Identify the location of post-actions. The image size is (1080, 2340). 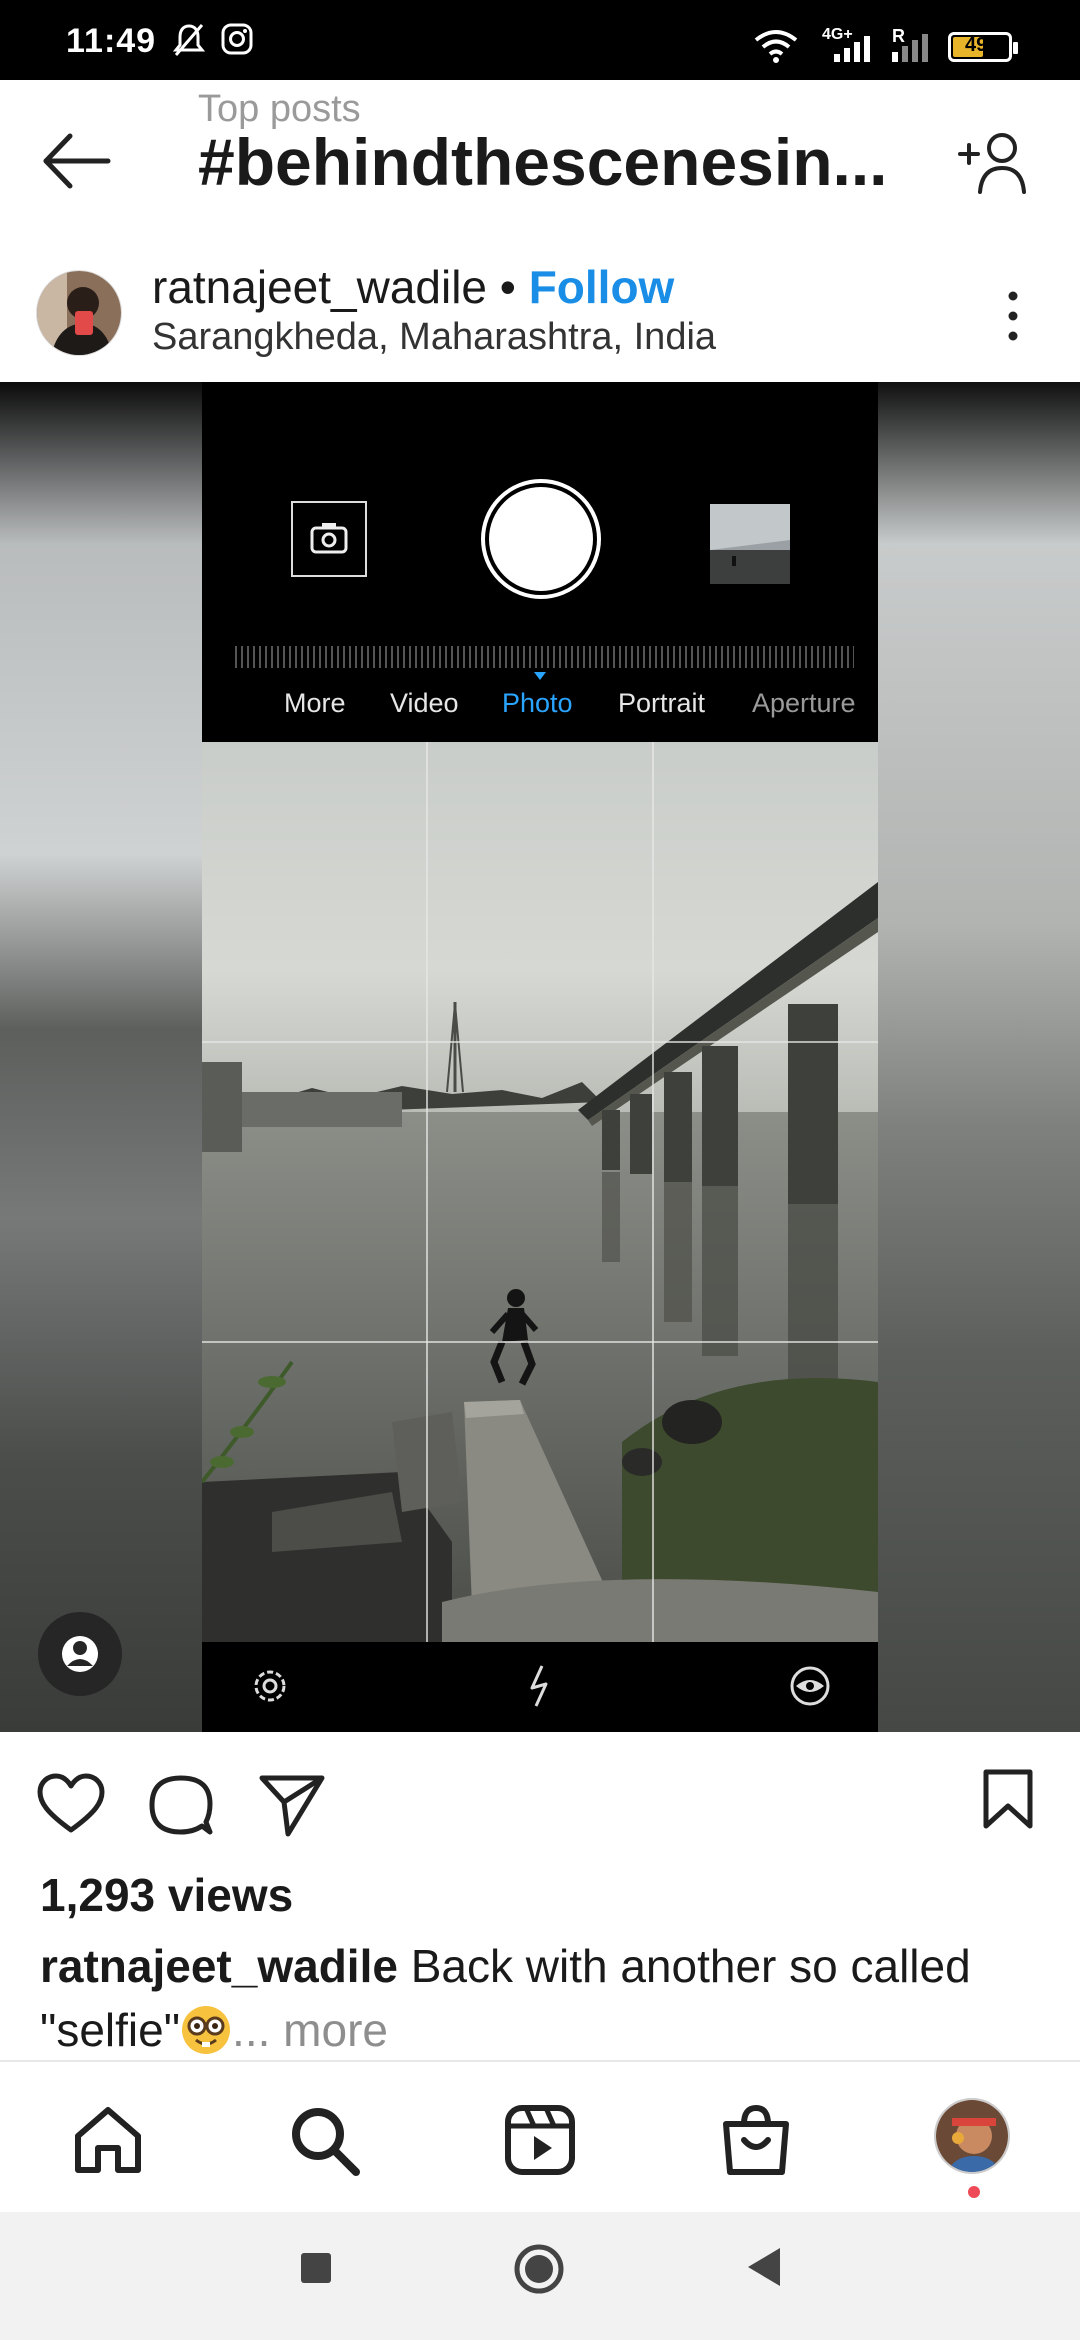
(540, 1802).